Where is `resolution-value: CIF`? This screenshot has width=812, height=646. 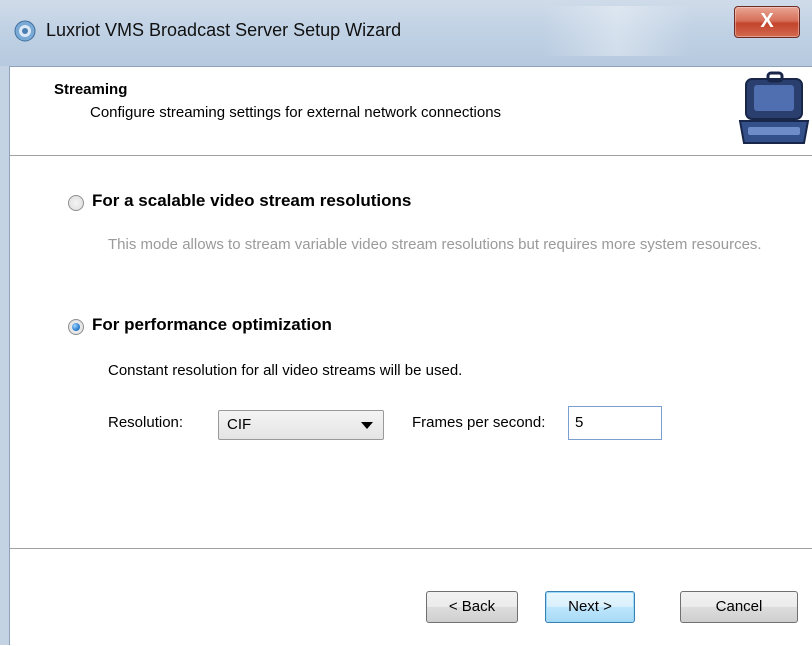 resolution-value: CIF is located at coordinates (239, 424).